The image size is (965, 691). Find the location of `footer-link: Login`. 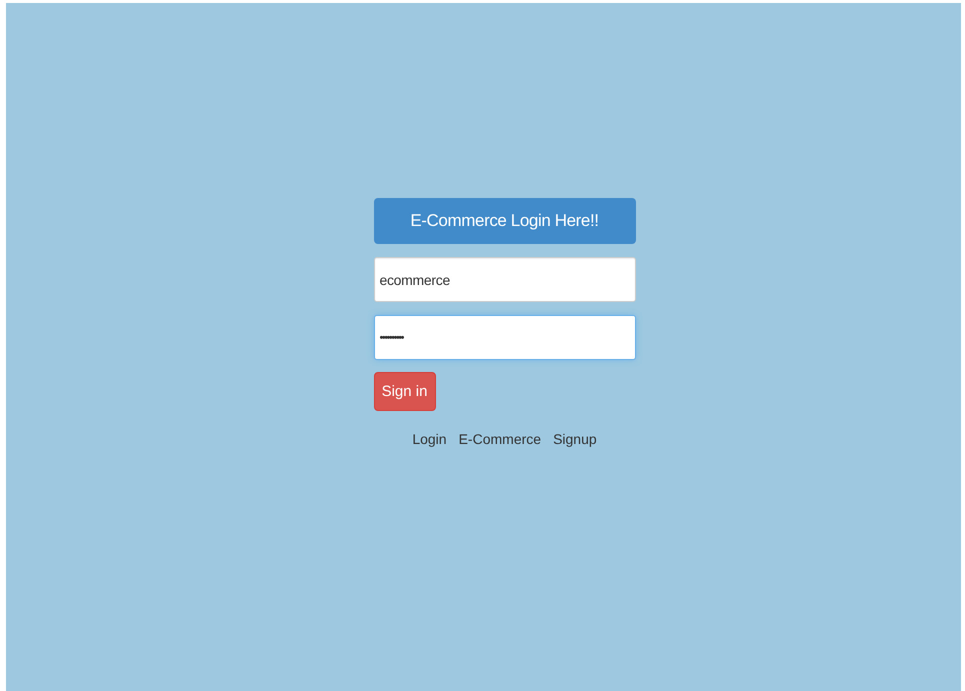

footer-link: Login is located at coordinates (429, 439).